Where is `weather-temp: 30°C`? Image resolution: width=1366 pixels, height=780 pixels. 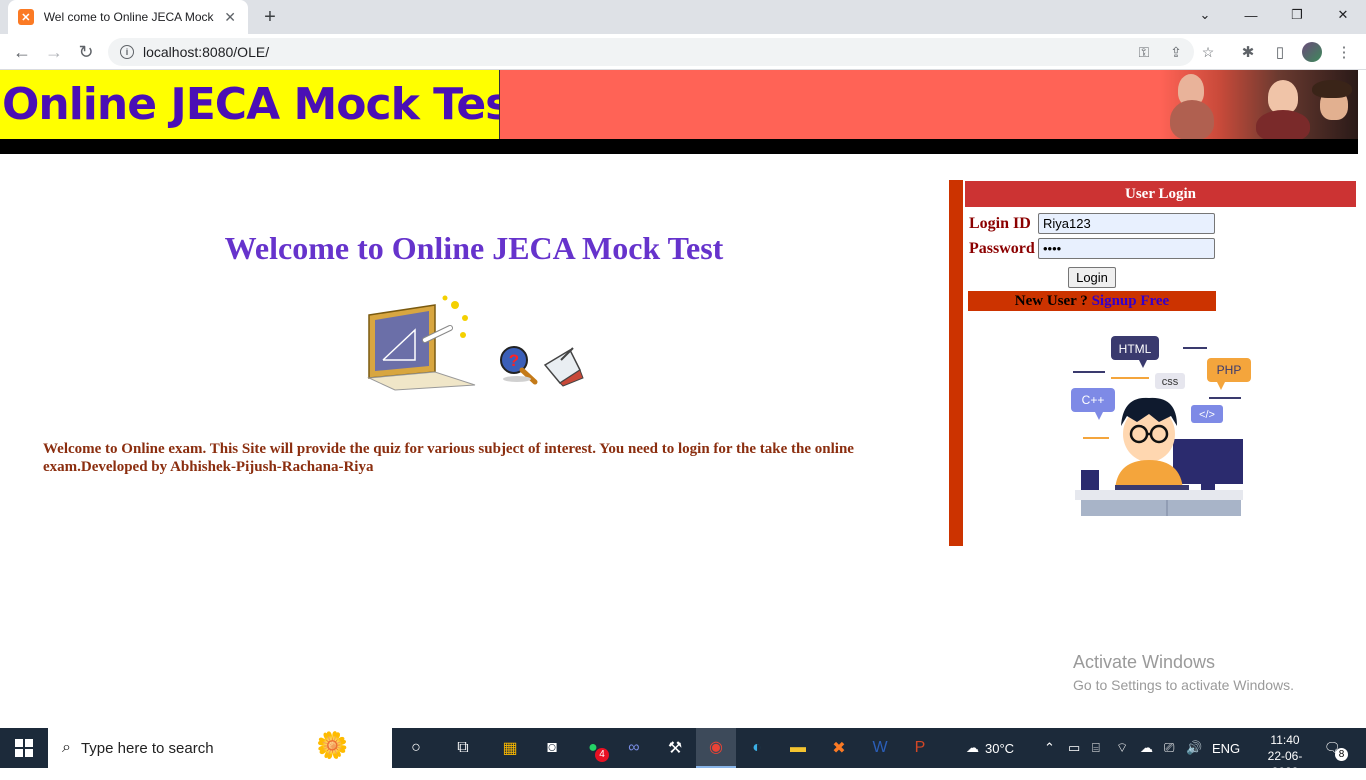 weather-temp: 30°C is located at coordinates (1000, 748).